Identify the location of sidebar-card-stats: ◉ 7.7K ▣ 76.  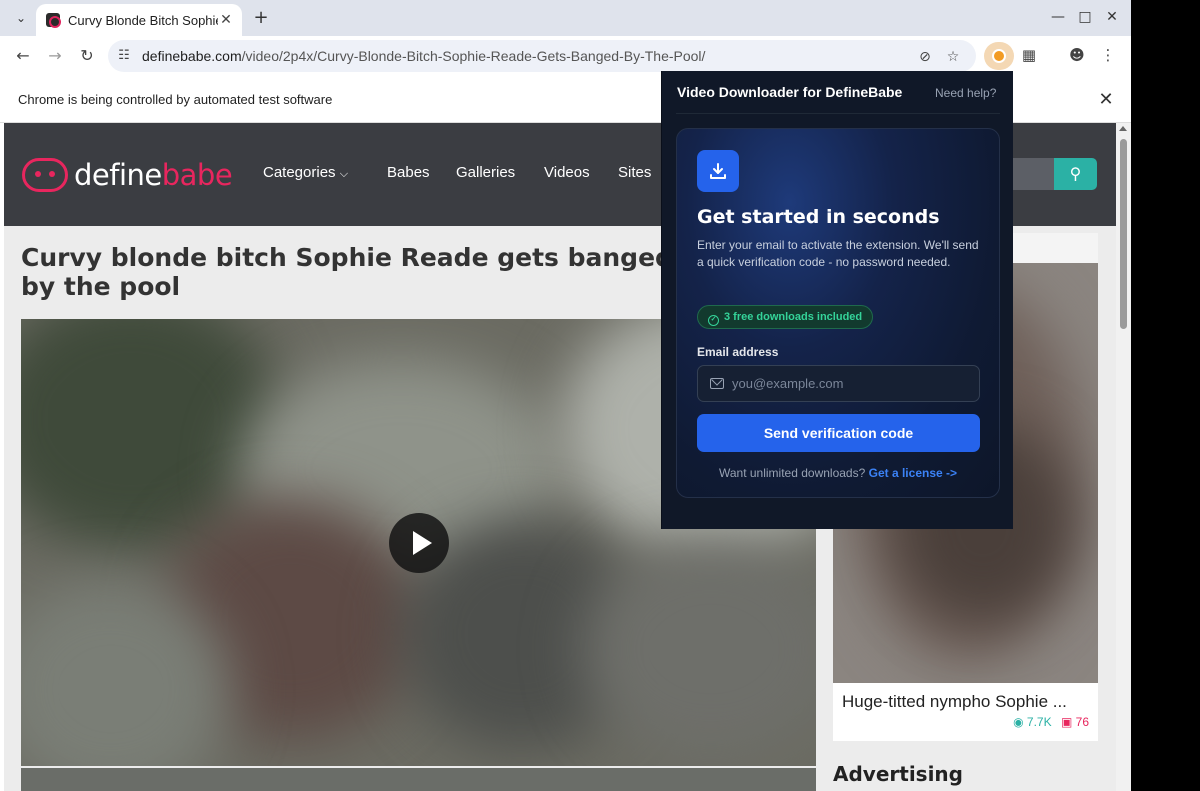
(1051, 722).